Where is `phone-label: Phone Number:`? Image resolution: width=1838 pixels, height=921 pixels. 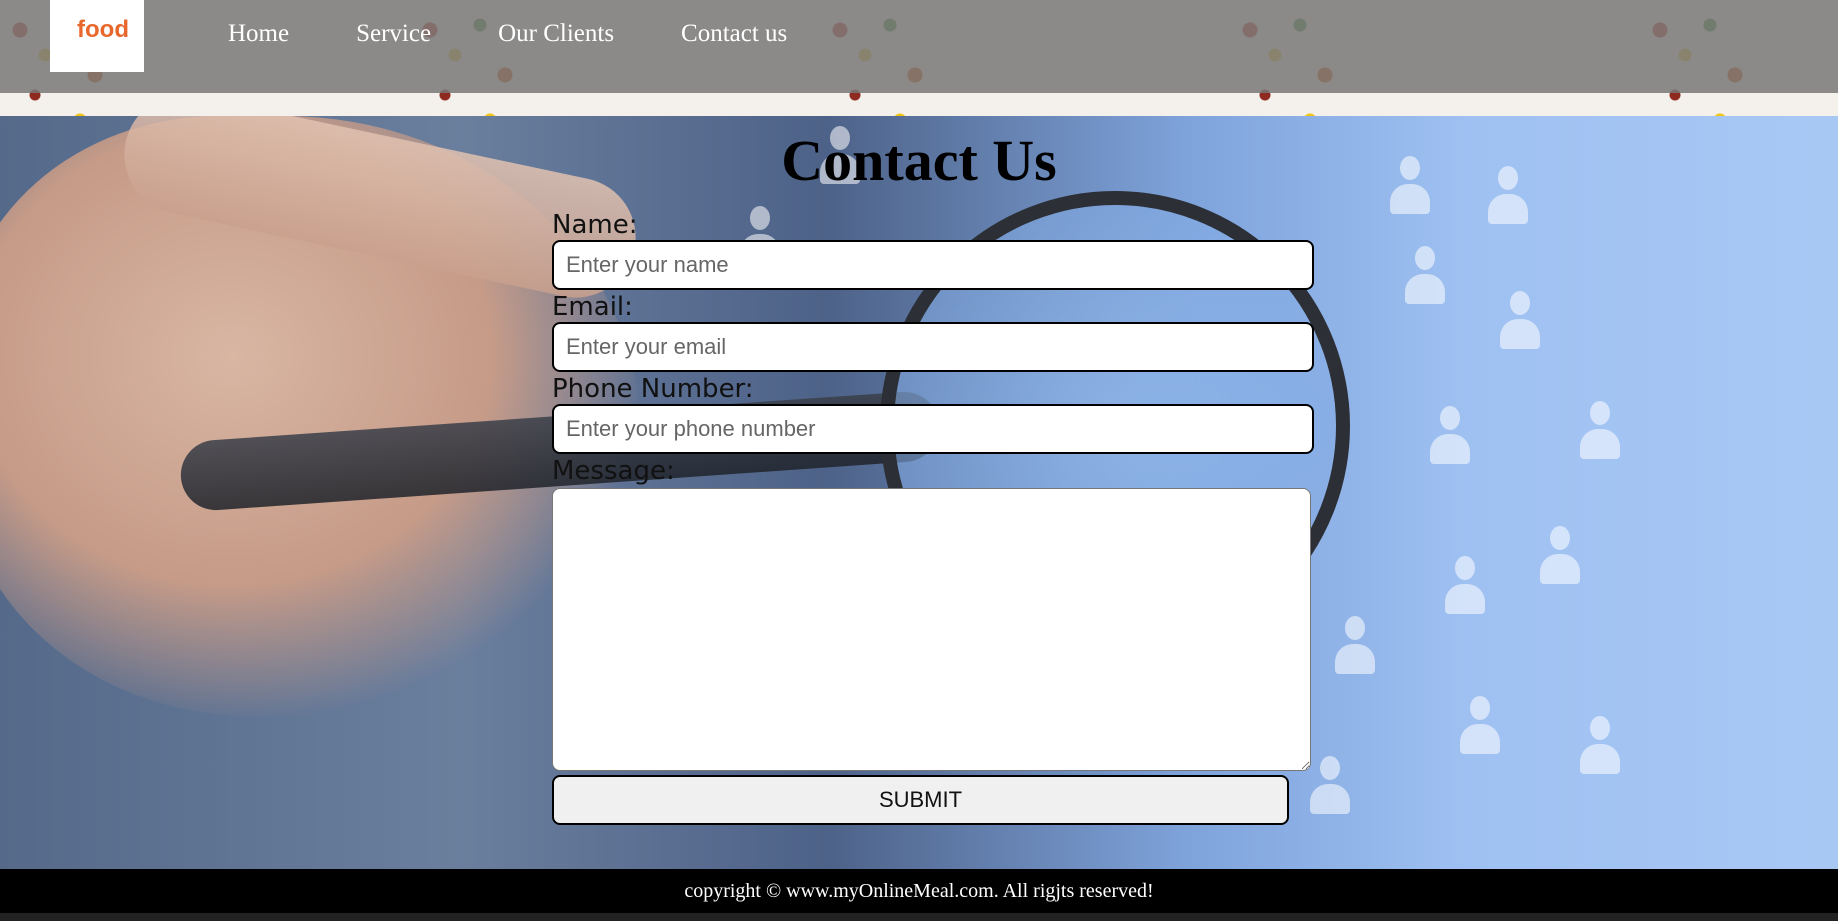
phone-label: Phone Number: is located at coordinates (653, 389).